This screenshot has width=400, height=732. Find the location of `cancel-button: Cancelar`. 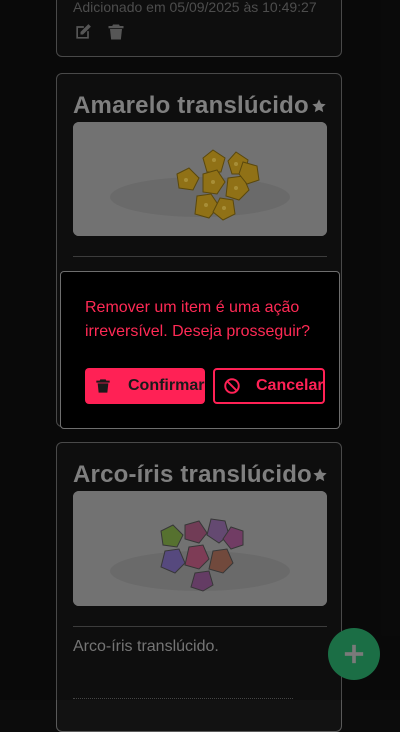

cancel-button: Cancelar is located at coordinates (269, 386).